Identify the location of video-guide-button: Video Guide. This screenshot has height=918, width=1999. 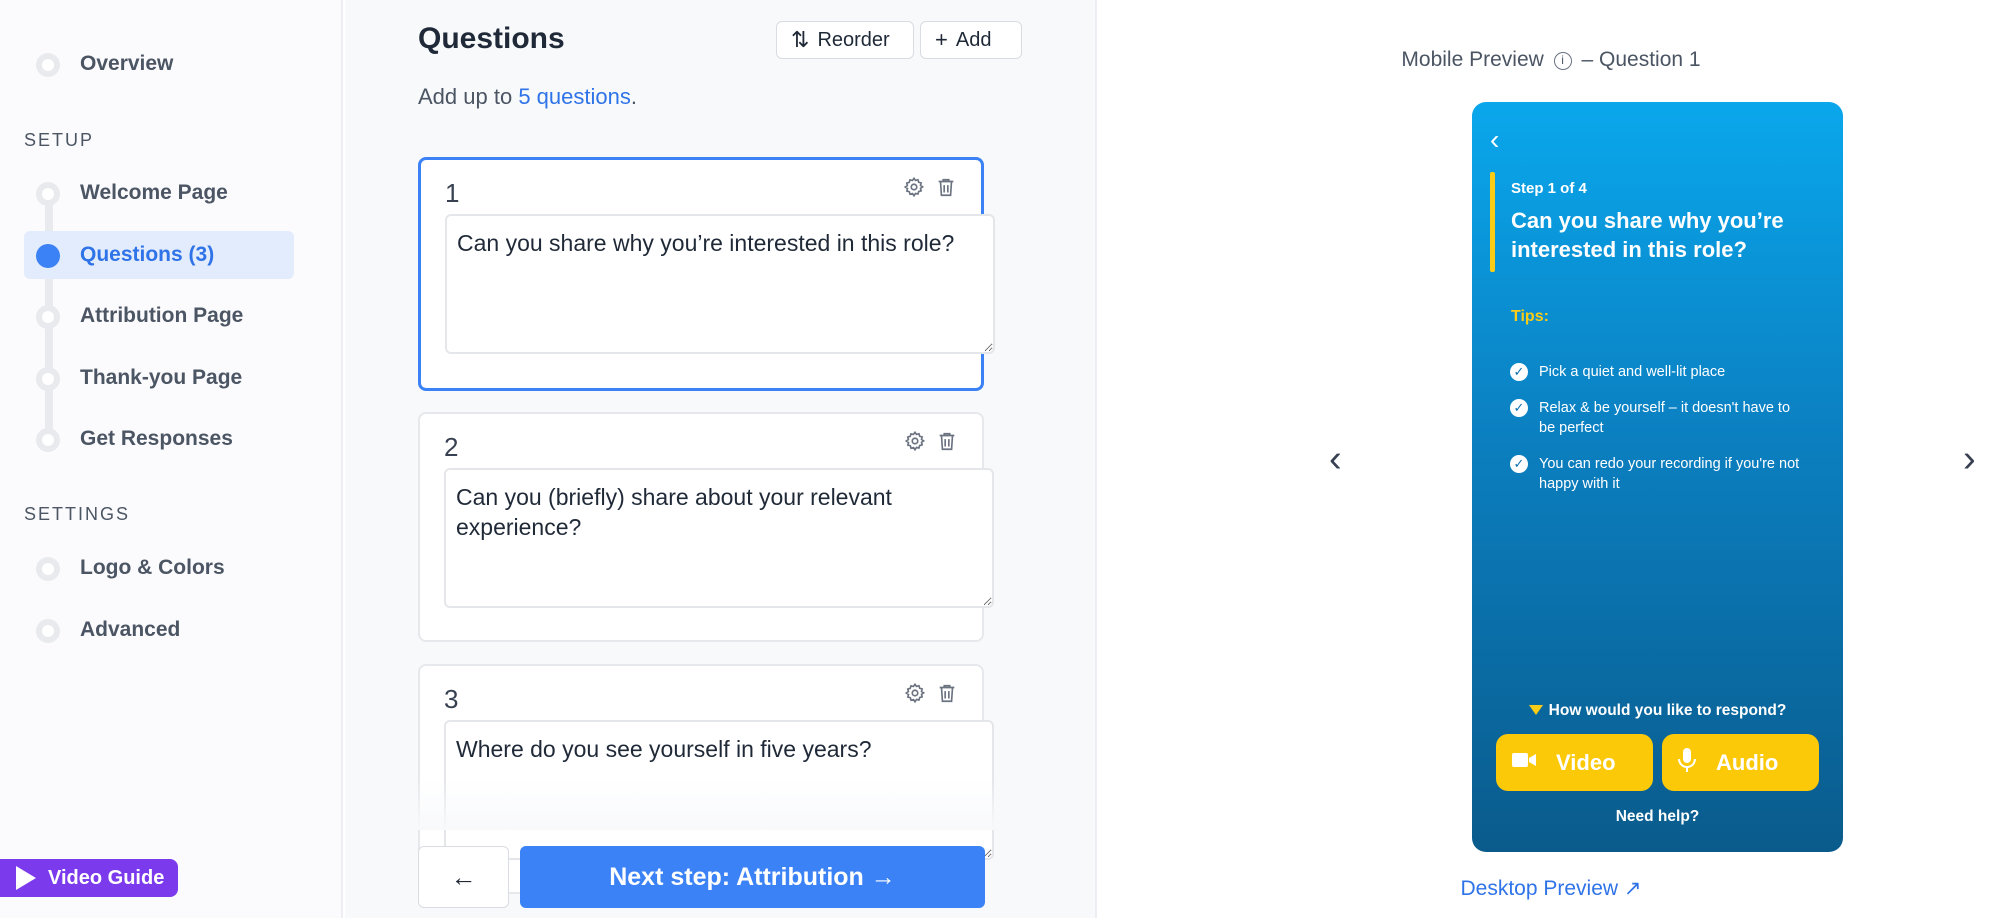
(89, 878).